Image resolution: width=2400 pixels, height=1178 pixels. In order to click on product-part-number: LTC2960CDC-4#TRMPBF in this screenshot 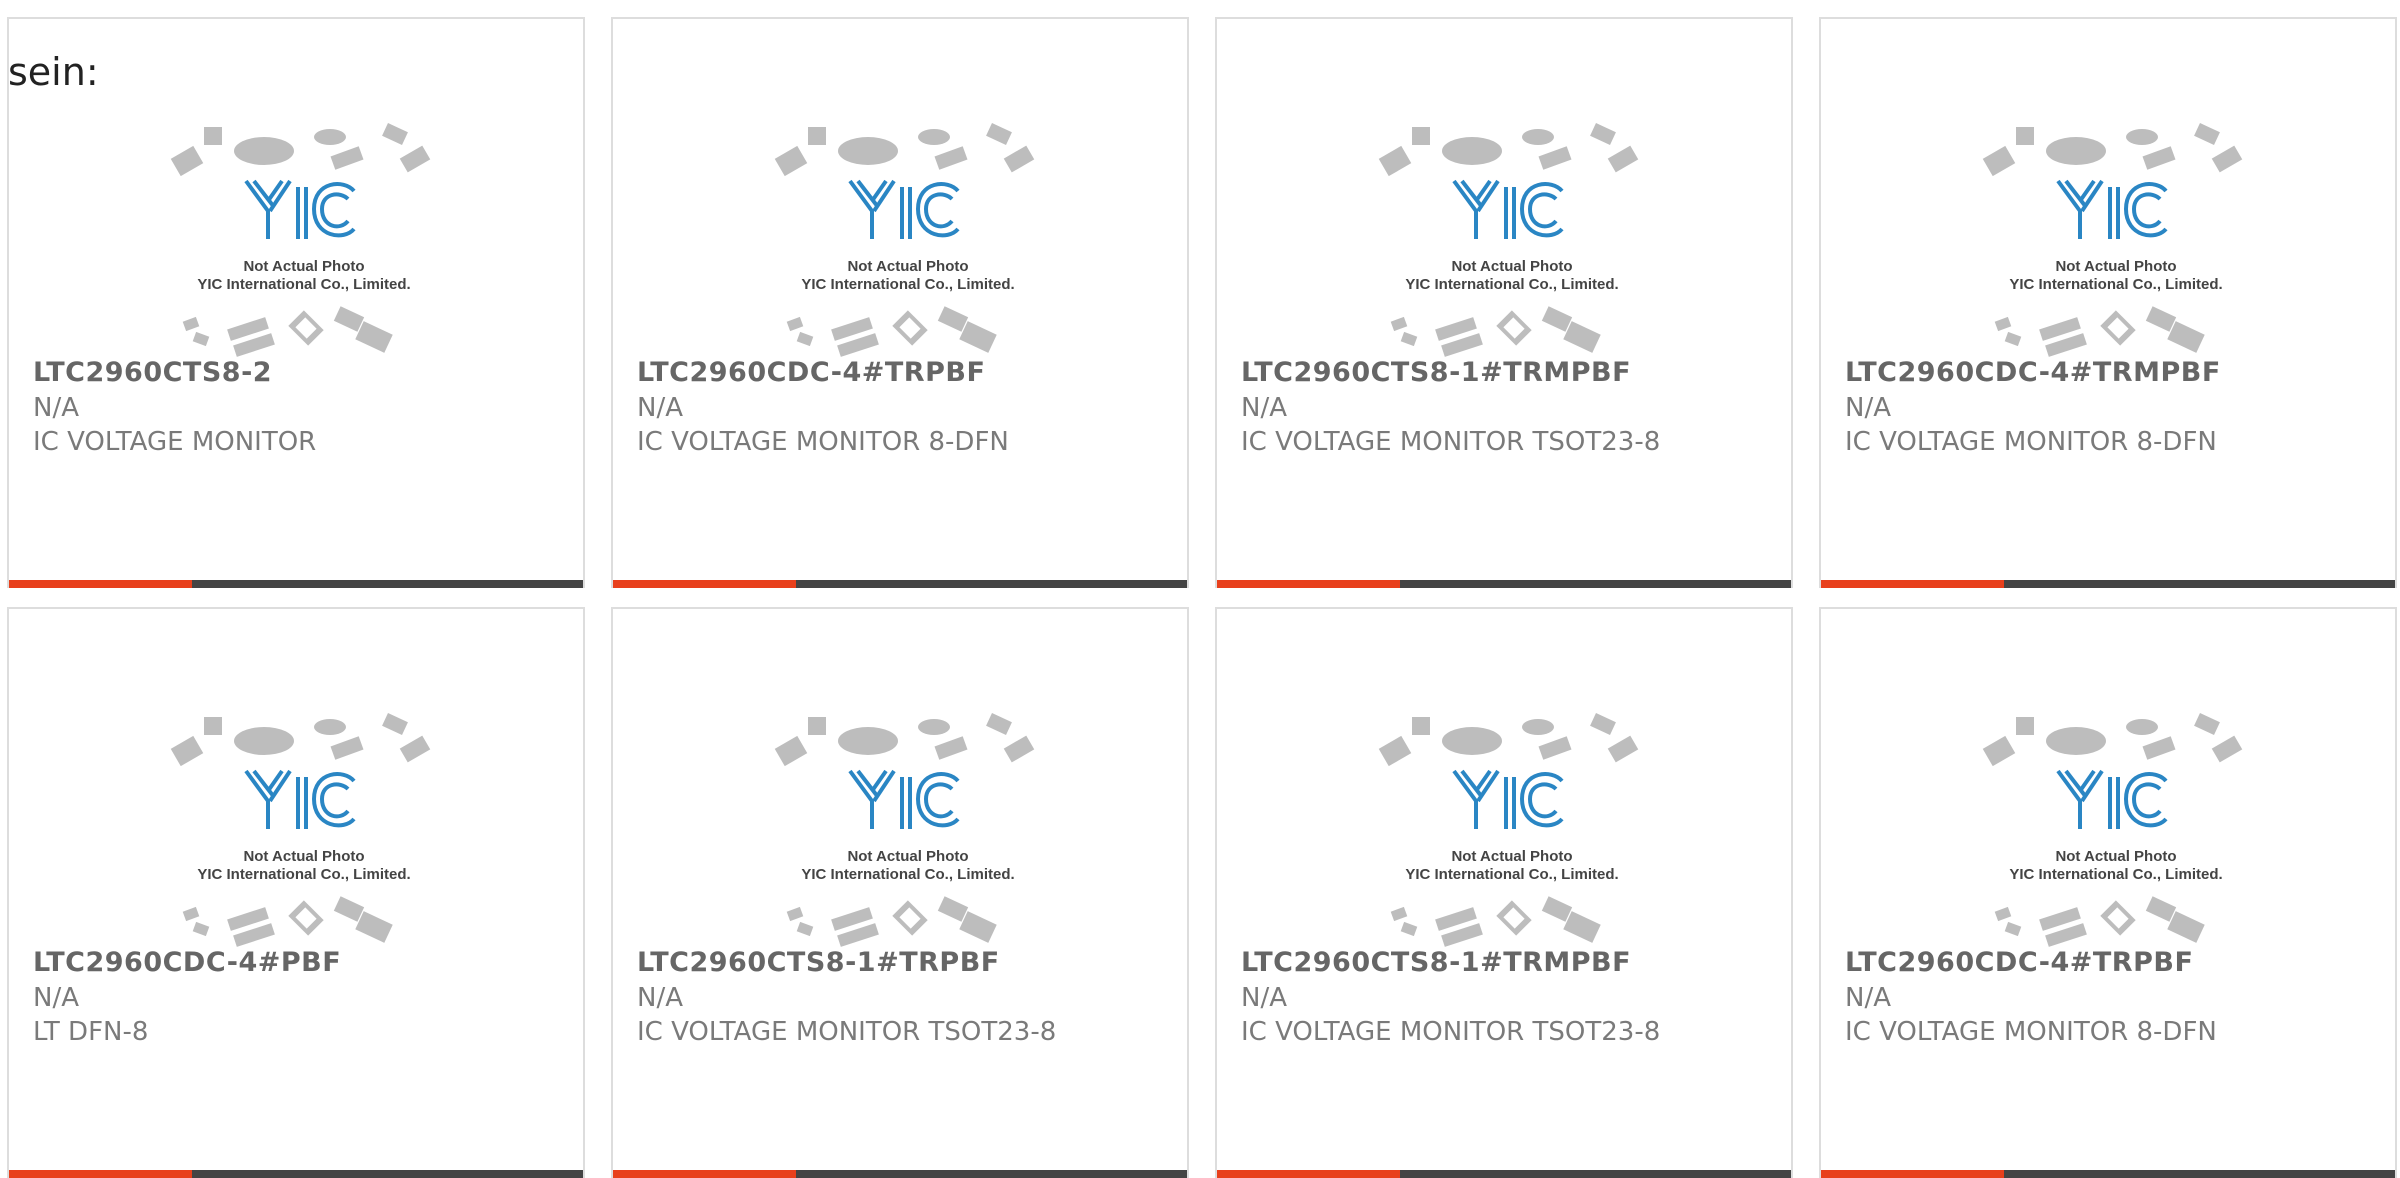, I will do `click(2033, 372)`.